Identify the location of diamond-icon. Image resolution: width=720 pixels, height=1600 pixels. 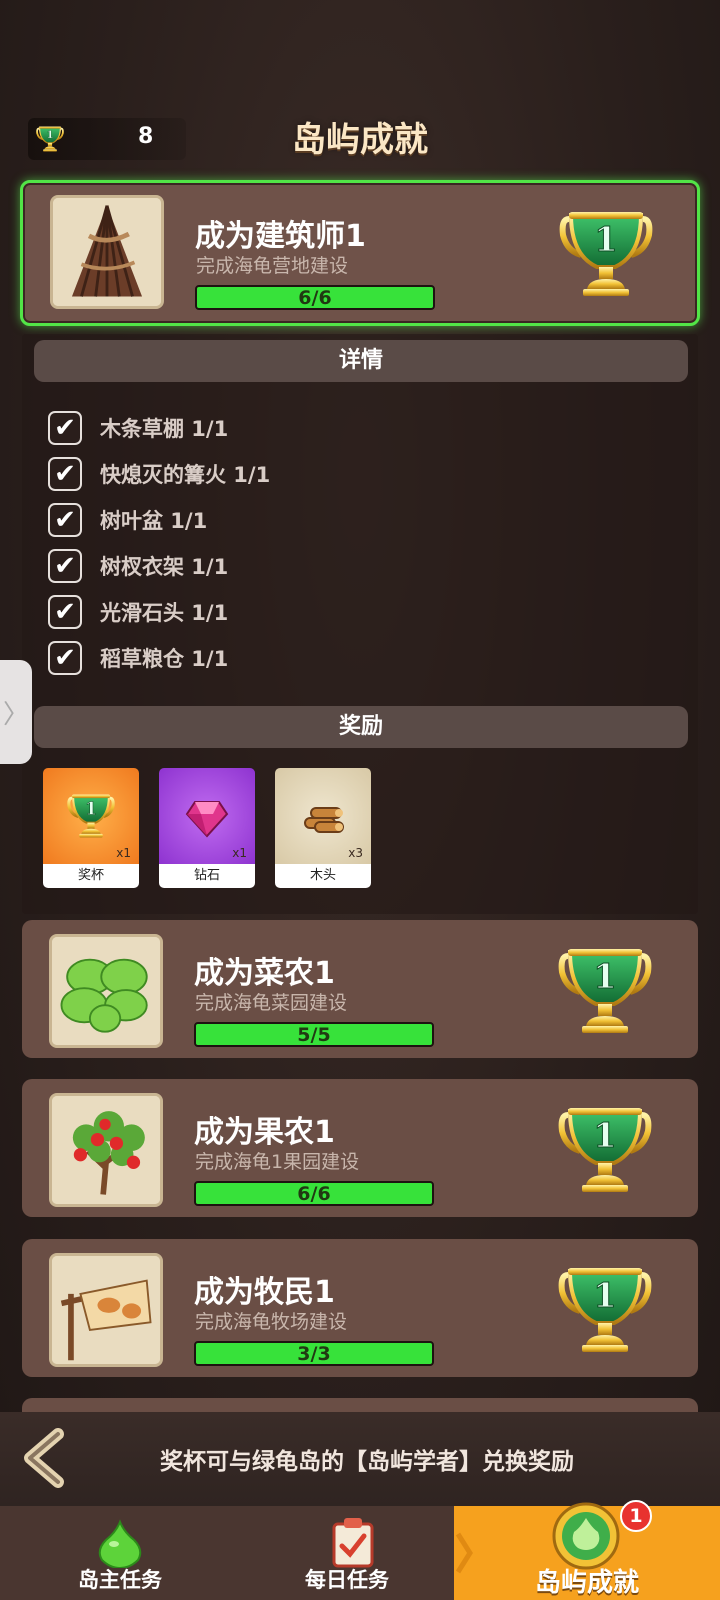
(207, 819).